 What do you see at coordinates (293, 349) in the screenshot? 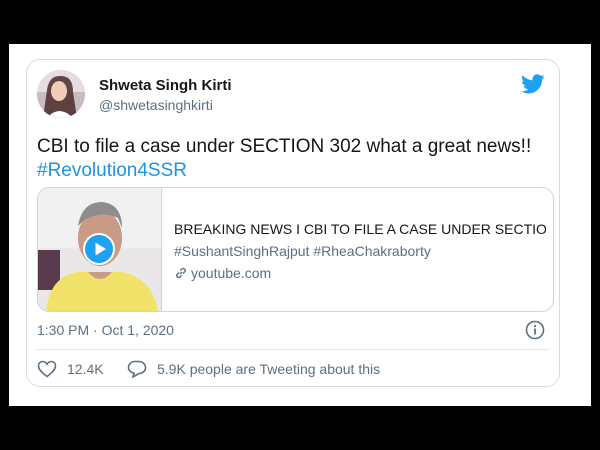
I see `divider` at bounding box center [293, 349].